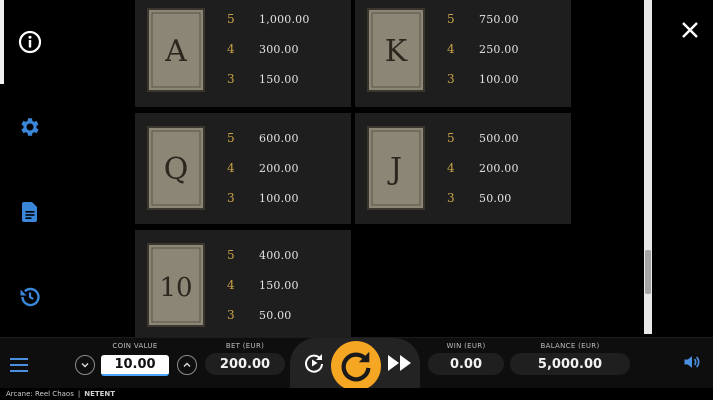  I want to click on coin-decrease-button, so click(85, 365).